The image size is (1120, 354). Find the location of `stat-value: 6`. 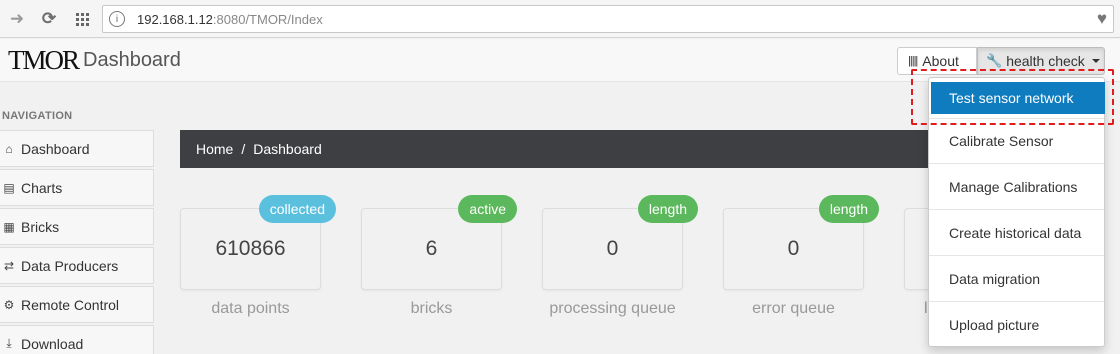

stat-value: 6 is located at coordinates (431, 248).